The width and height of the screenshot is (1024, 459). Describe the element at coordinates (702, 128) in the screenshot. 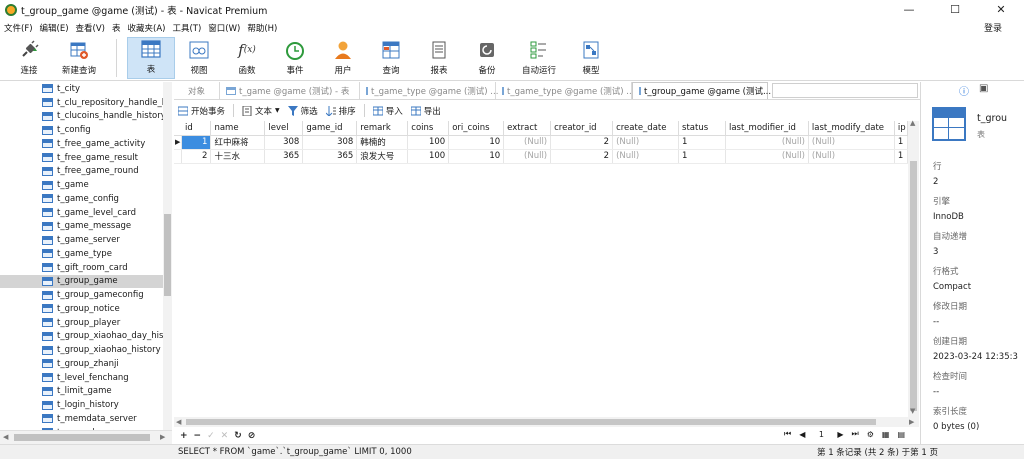

I see `column-header: status` at that location.